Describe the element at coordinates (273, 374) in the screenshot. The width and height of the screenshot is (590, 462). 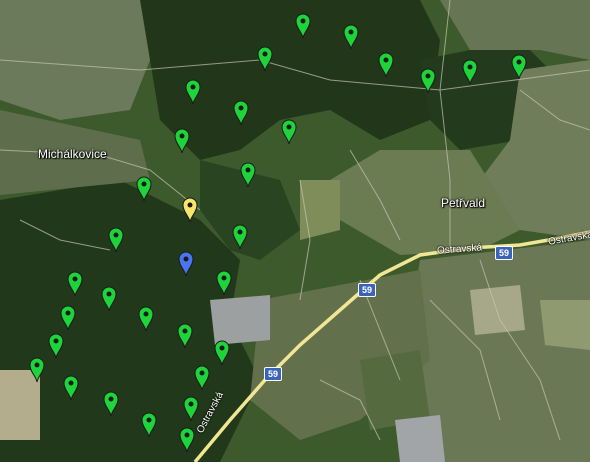
I see `route-shield-59-south: 59` at that location.